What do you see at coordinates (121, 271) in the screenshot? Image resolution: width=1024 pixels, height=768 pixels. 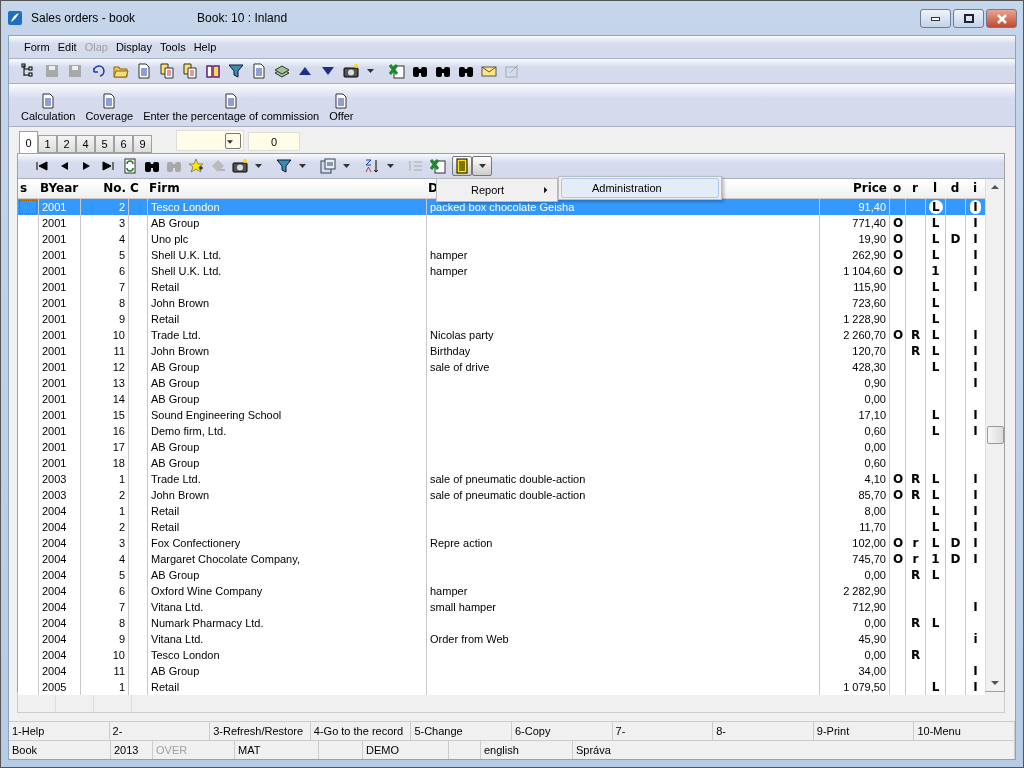 I see `table-cell-text: 6` at bounding box center [121, 271].